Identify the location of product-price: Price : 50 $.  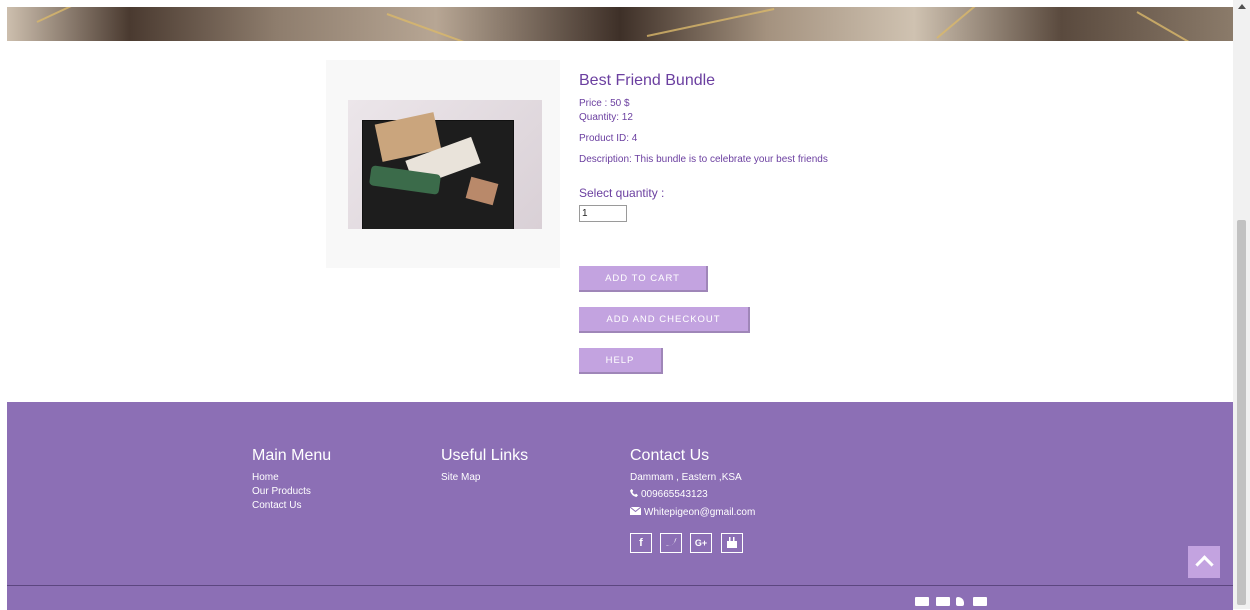
(604, 103).